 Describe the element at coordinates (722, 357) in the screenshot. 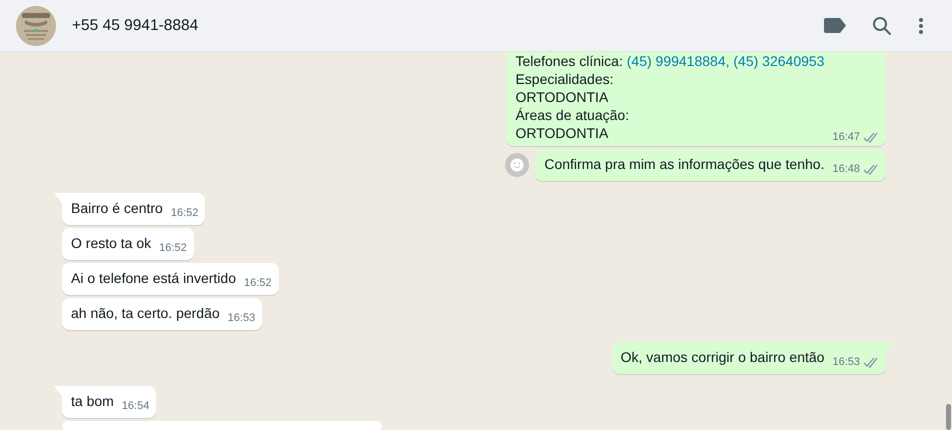

I see `message-text: Ok, vamos corrigir o bairro então` at that location.